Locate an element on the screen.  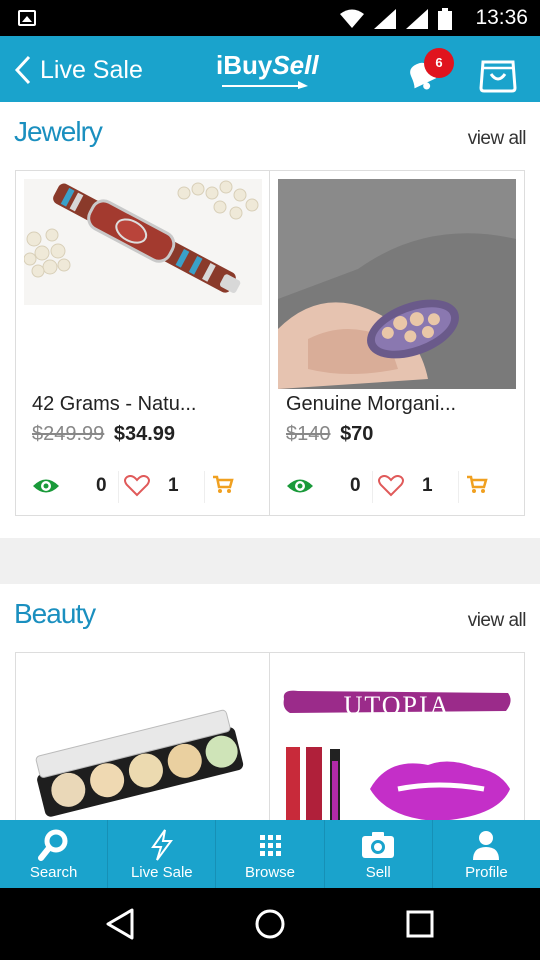
recents-square-icon is located at coordinates (420, 924).